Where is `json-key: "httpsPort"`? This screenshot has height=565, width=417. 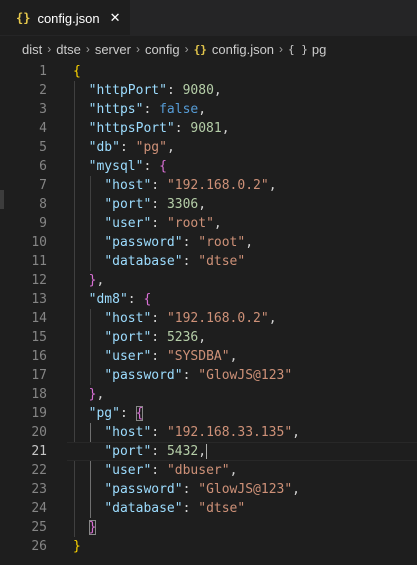
json-key: "httpsPort" is located at coordinates (131, 128).